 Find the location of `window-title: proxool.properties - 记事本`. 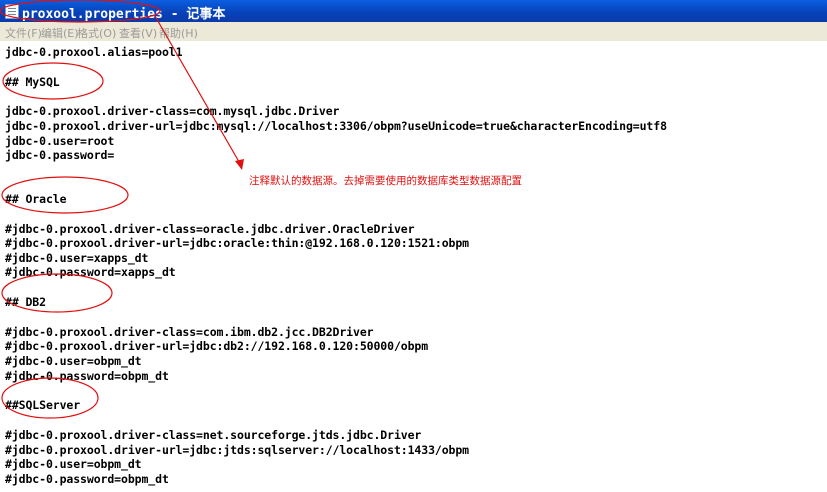

window-title: proxool.properties - 记事本 is located at coordinates (124, 14).